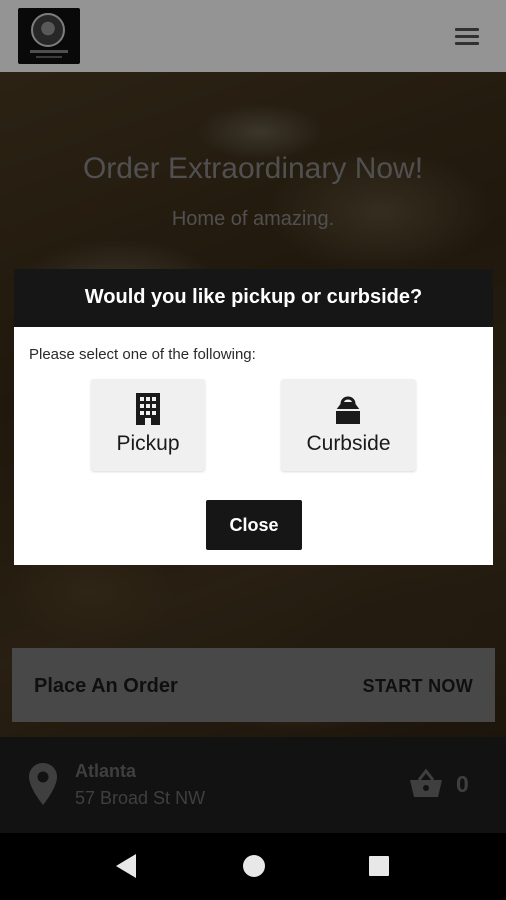  Describe the element at coordinates (148, 443) in the screenshot. I see `pickup-option-label: Pickup` at that location.